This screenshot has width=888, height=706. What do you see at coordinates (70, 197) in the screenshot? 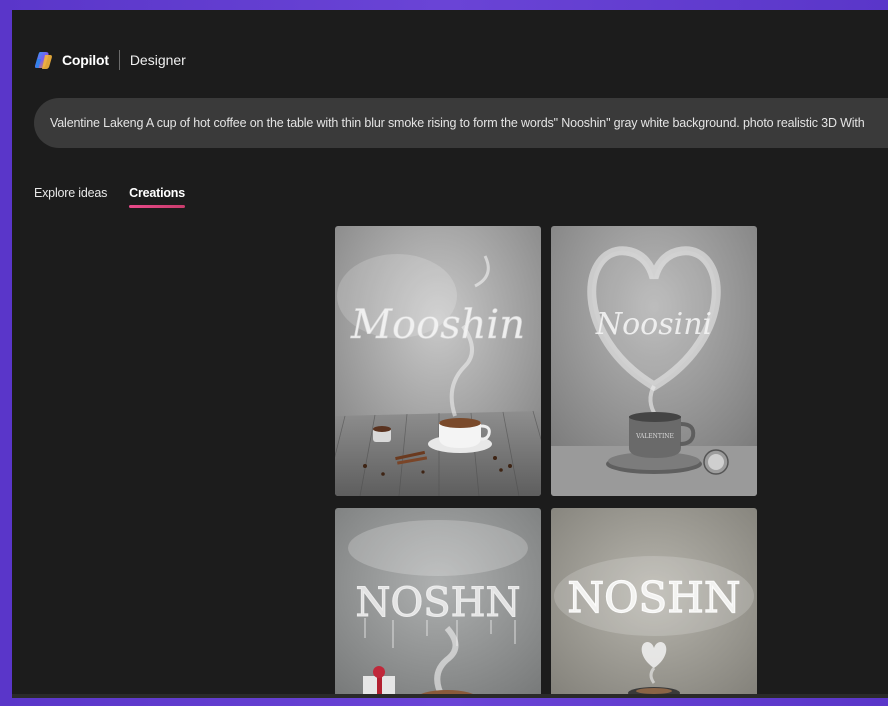
I see `tab-explore-ideas: Explore ideas` at bounding box center [70, 197].